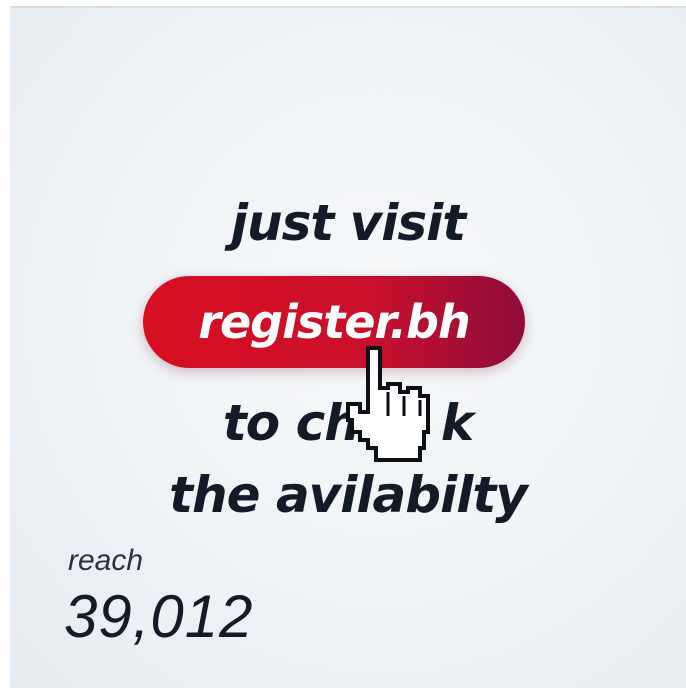 The width and height of the screenshot is (686, 692). What do you see at coordinates (348, 223) in the screenshot?
I see `headline-just-visit: just visit` at bounding box center [348, 223].